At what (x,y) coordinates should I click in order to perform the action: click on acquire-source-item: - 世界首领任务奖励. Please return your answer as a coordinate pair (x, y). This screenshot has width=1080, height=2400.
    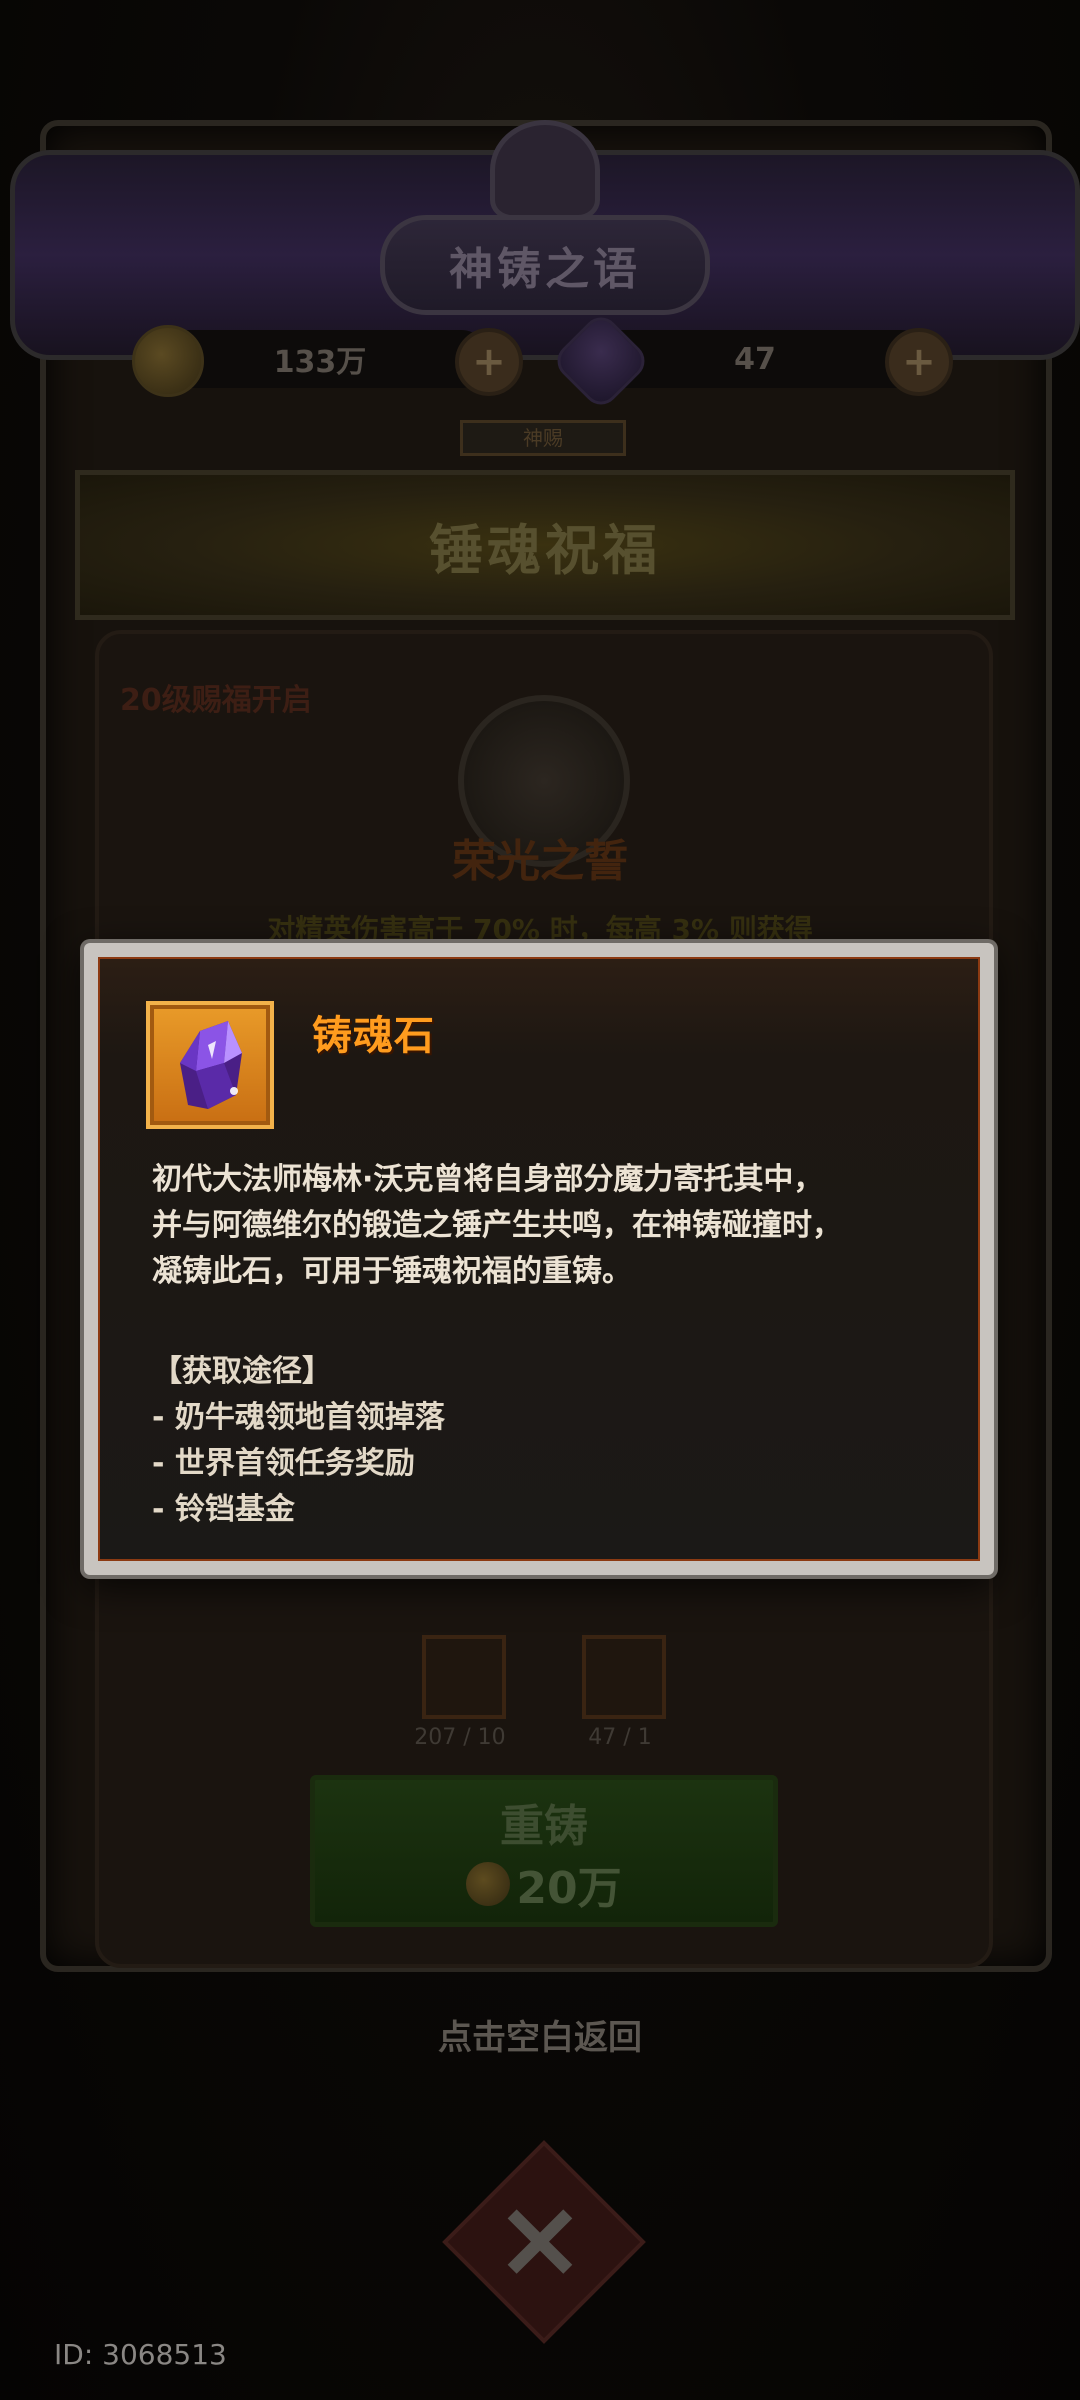
    Looking at the image, I should click on (283, 1463).